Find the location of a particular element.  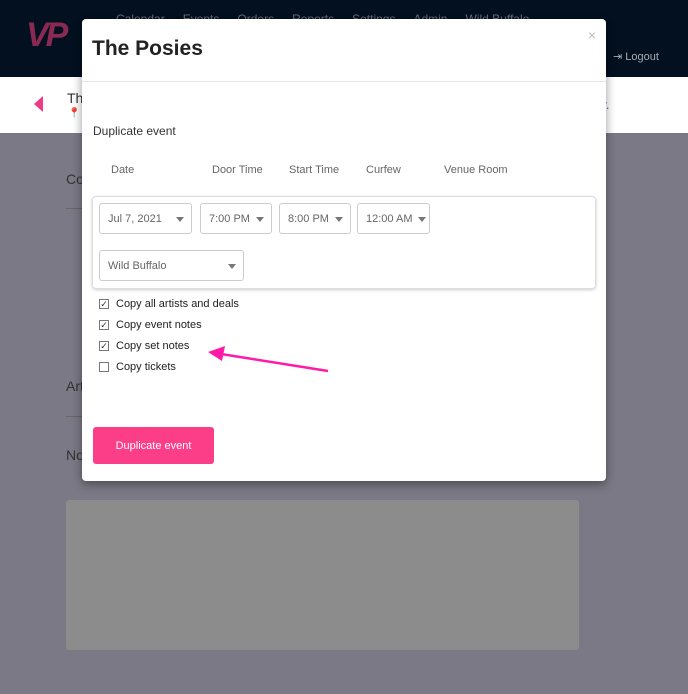

checkbox-label: Copy event notes is located at coordinates (159, 325).